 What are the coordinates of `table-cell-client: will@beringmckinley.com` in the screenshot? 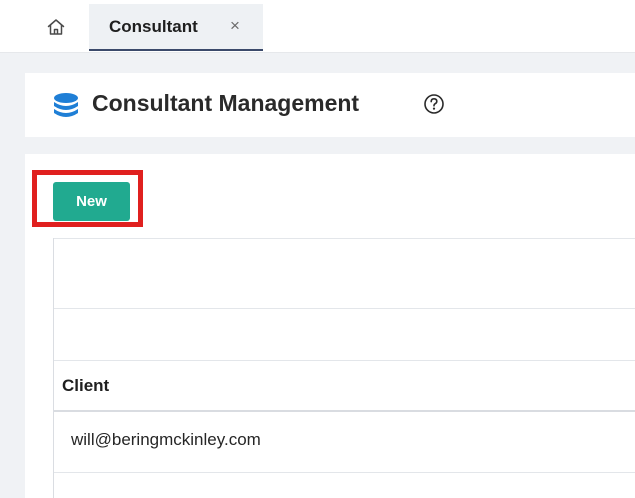 It's located at (166, 440).